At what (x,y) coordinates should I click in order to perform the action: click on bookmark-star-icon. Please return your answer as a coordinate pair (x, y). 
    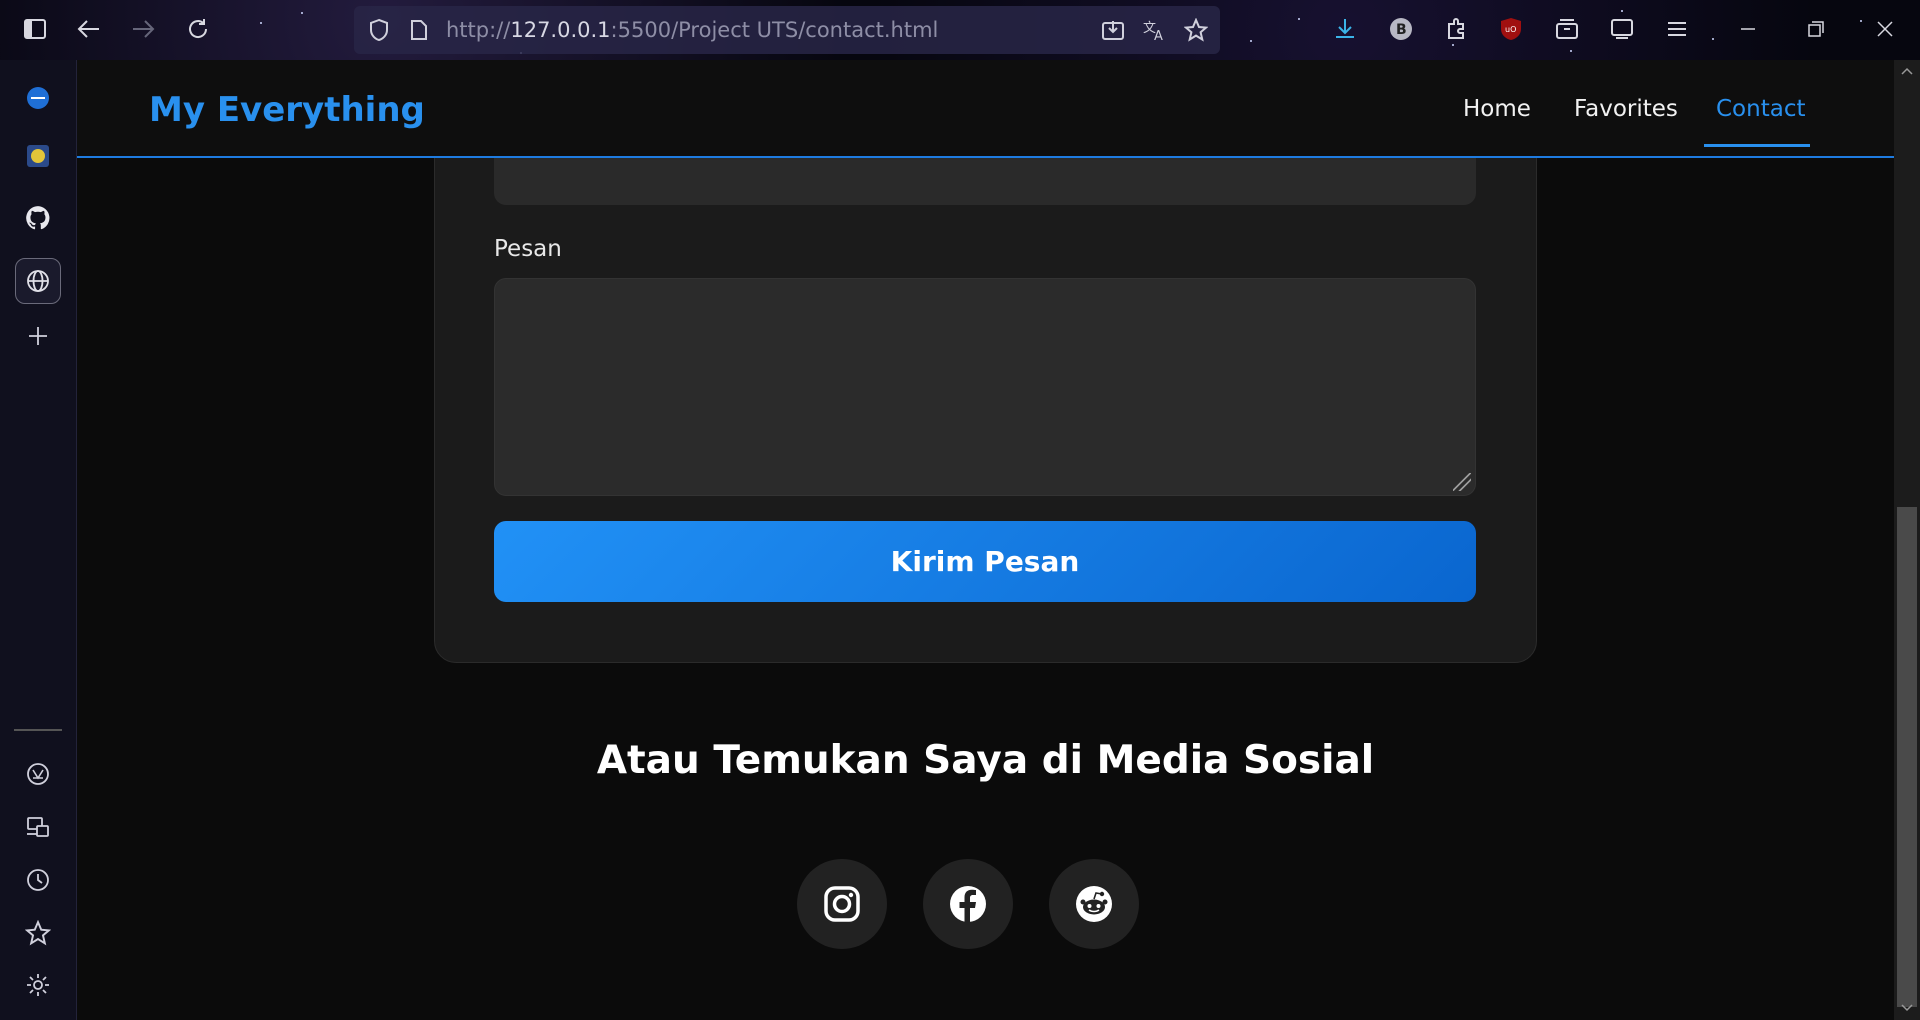
    Looking at the image, I should click on (1196, 30).